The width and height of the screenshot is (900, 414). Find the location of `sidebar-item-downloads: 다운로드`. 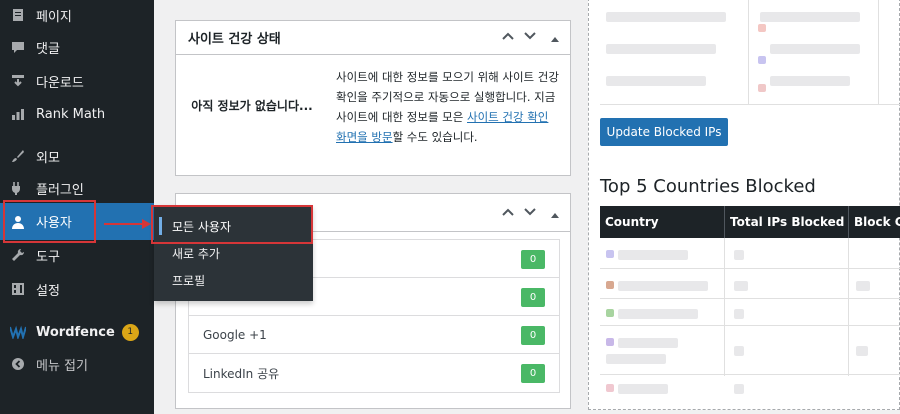

sidebar-item-downloads: 다운로드 is located at coordinates (77, 81).